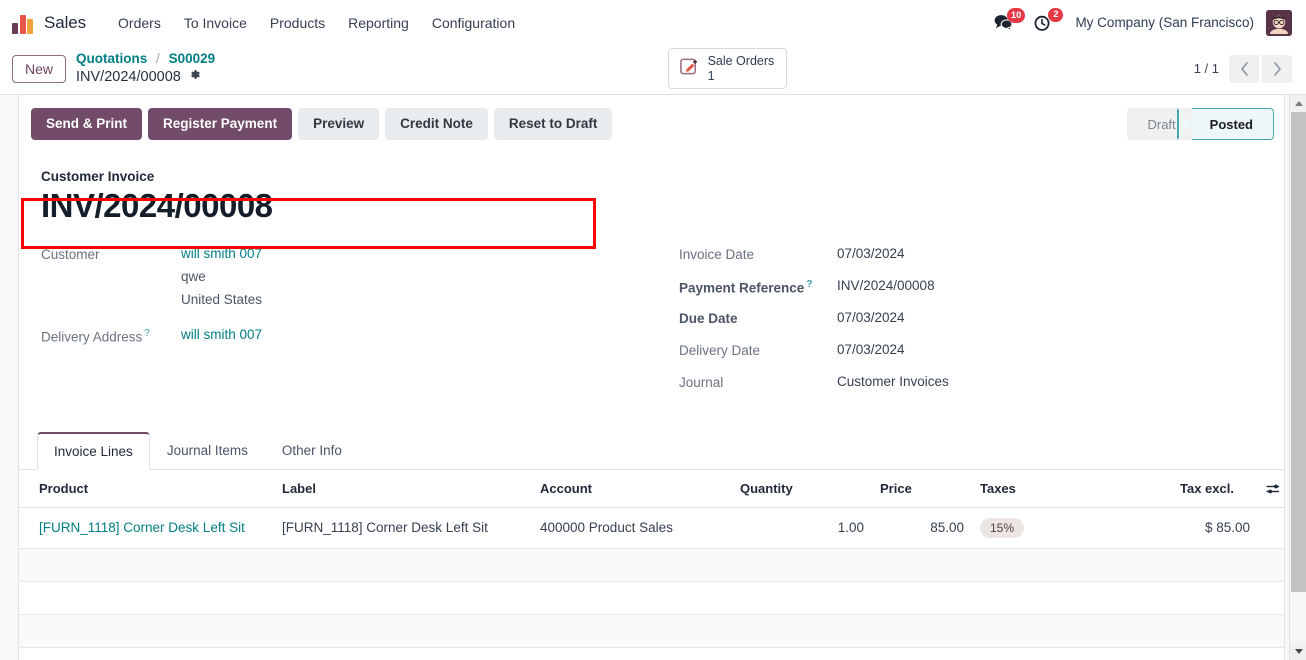 The height and width of the screenshot is (660, 1306). I want to click on register-payment-button: Register Payment, so click(220, 124).